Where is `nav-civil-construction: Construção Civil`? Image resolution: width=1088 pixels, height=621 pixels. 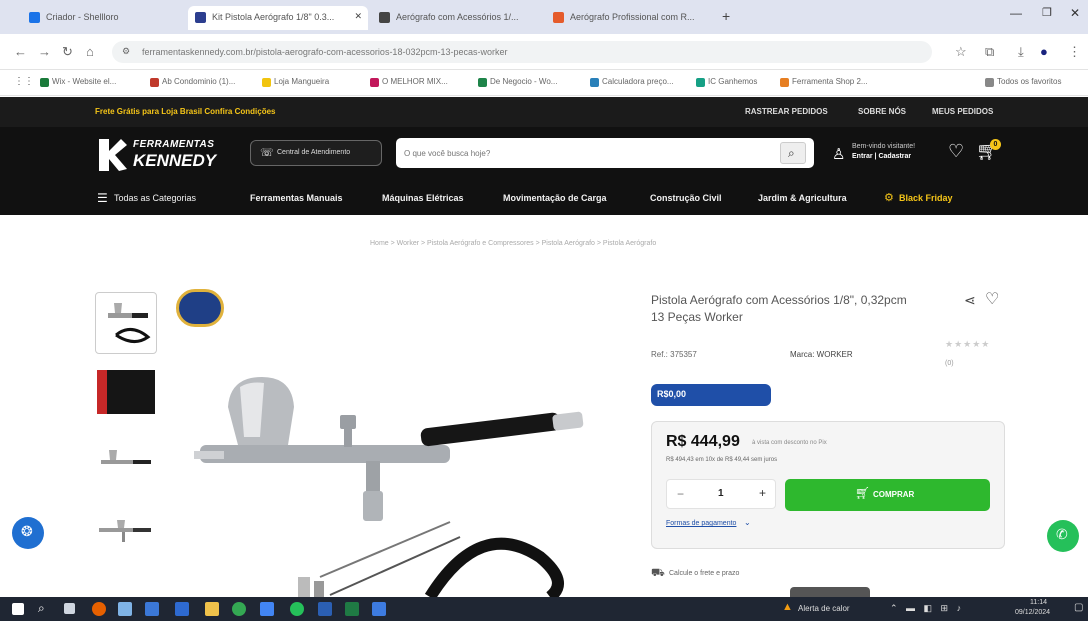
nav-civil-construction: Construção Civil is located at coordinates (686, 198).